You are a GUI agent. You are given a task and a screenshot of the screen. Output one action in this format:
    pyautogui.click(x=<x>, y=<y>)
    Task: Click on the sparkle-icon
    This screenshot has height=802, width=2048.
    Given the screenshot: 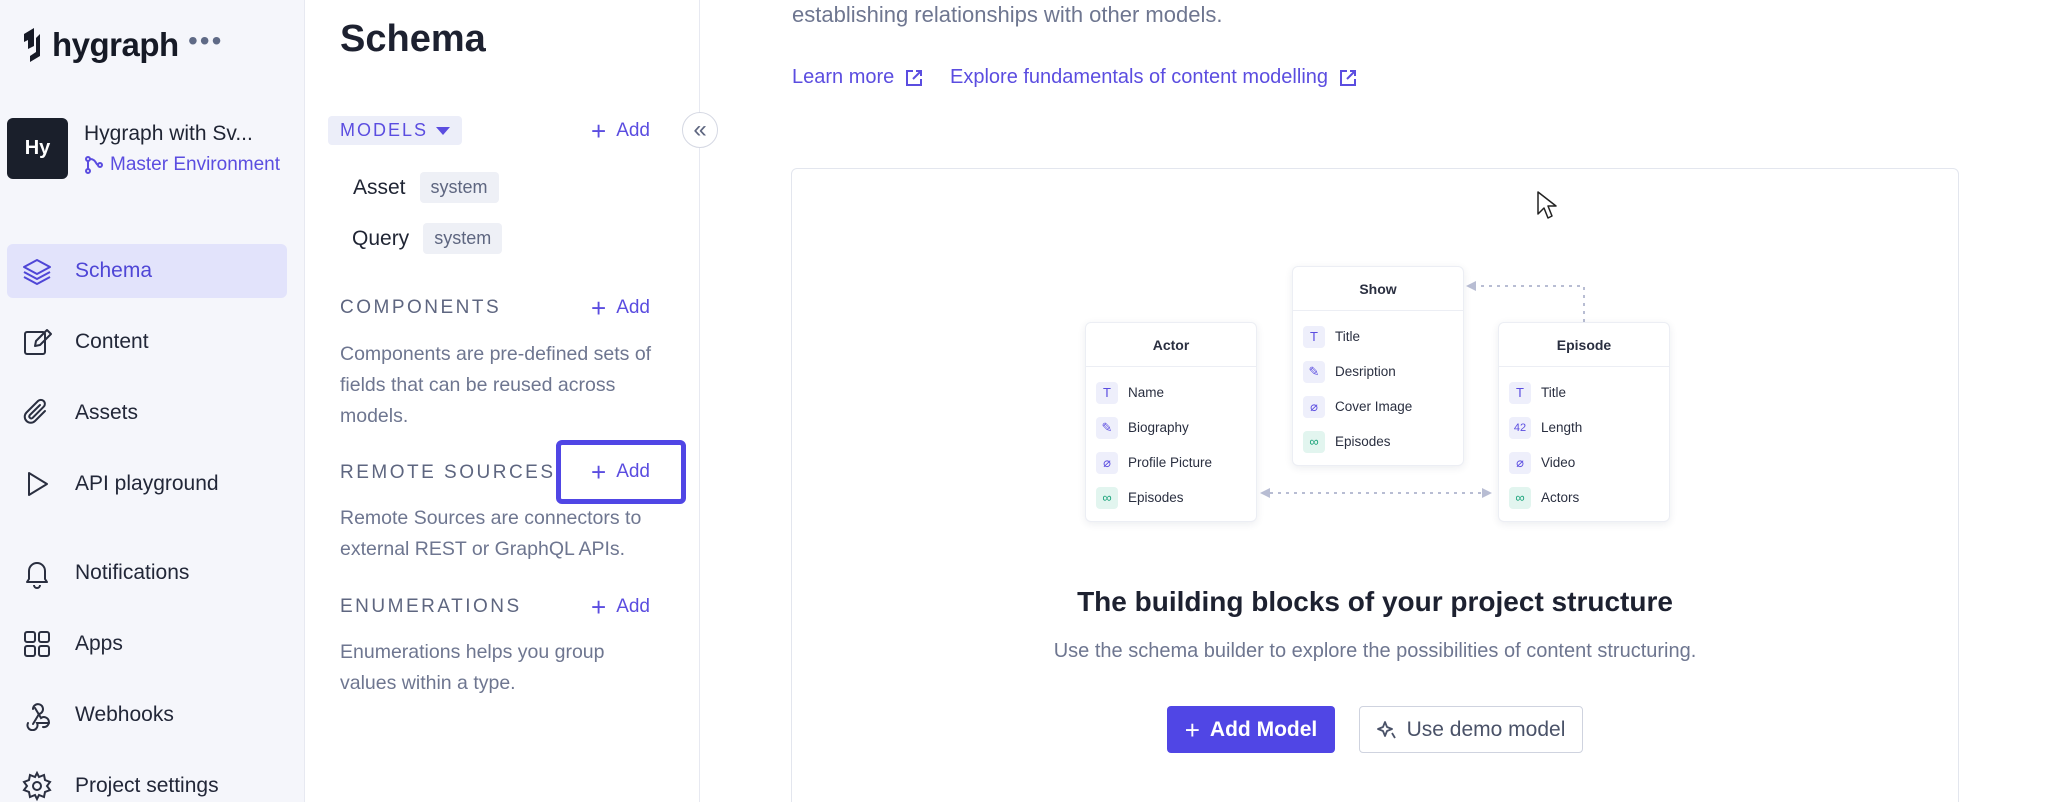 What is the action you would take?
    pyautogui.click(x=1386, y=729)
    